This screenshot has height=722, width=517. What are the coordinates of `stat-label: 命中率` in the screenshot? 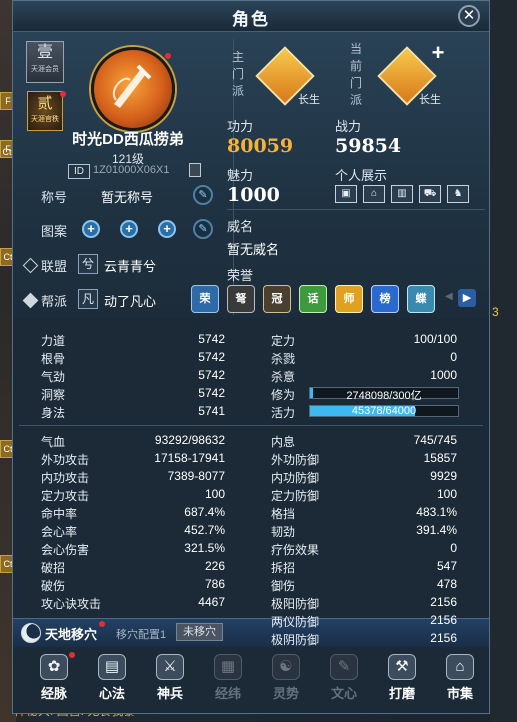 It's located at (59, 514).